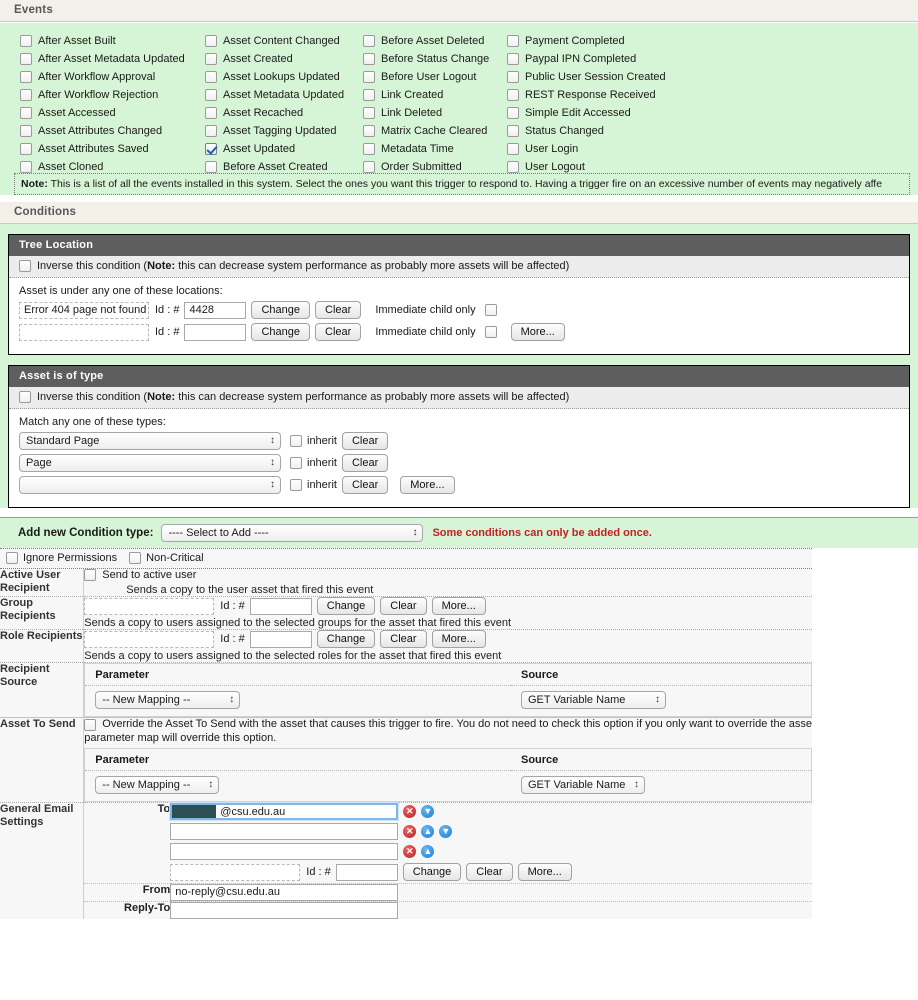 This screenshot has width=918, height=1000. Describe the element at coordinates (586, 41) in the screenshot. I see `event-checkbox-item: Payment Completed` at that location.